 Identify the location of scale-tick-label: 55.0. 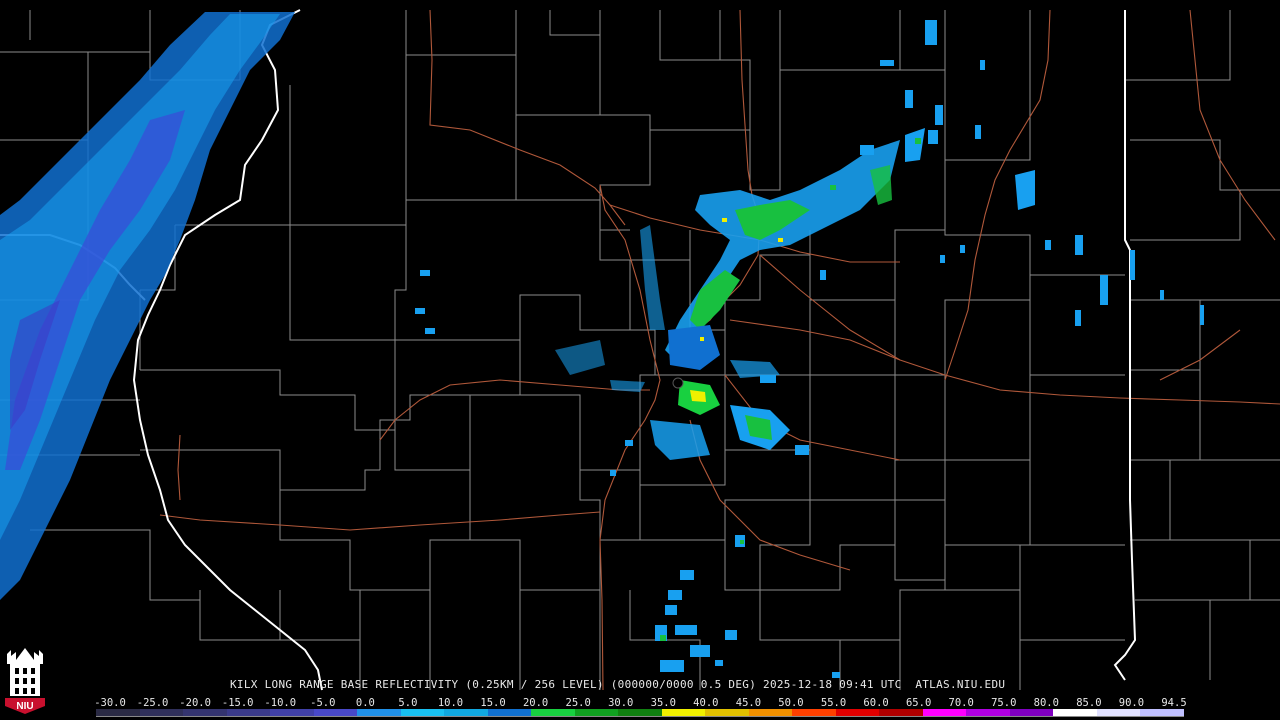
(833, 703).